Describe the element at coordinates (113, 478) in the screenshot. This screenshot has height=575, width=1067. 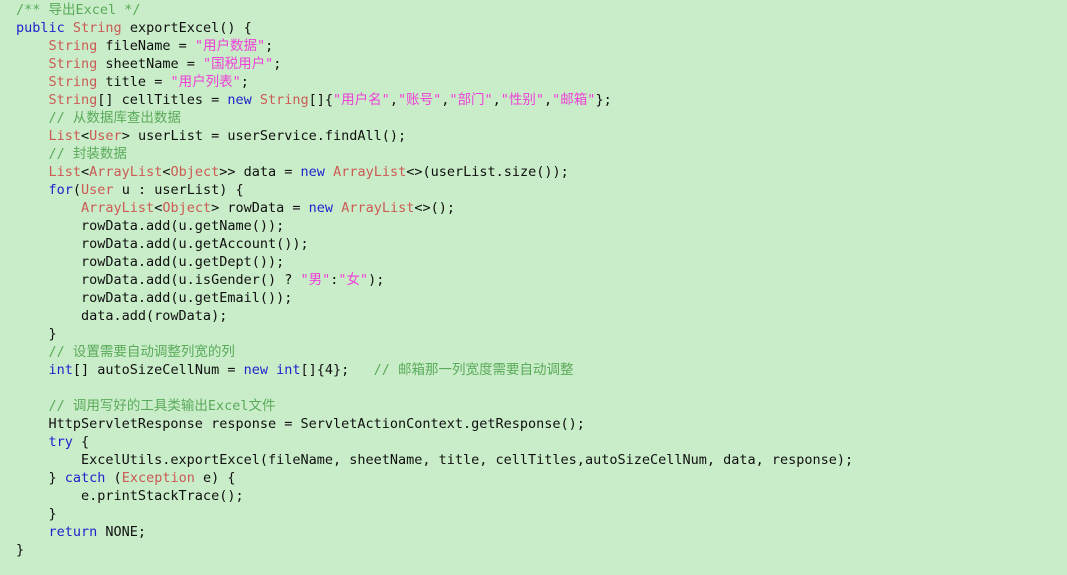
I see `code-token-pln: (` at that location.